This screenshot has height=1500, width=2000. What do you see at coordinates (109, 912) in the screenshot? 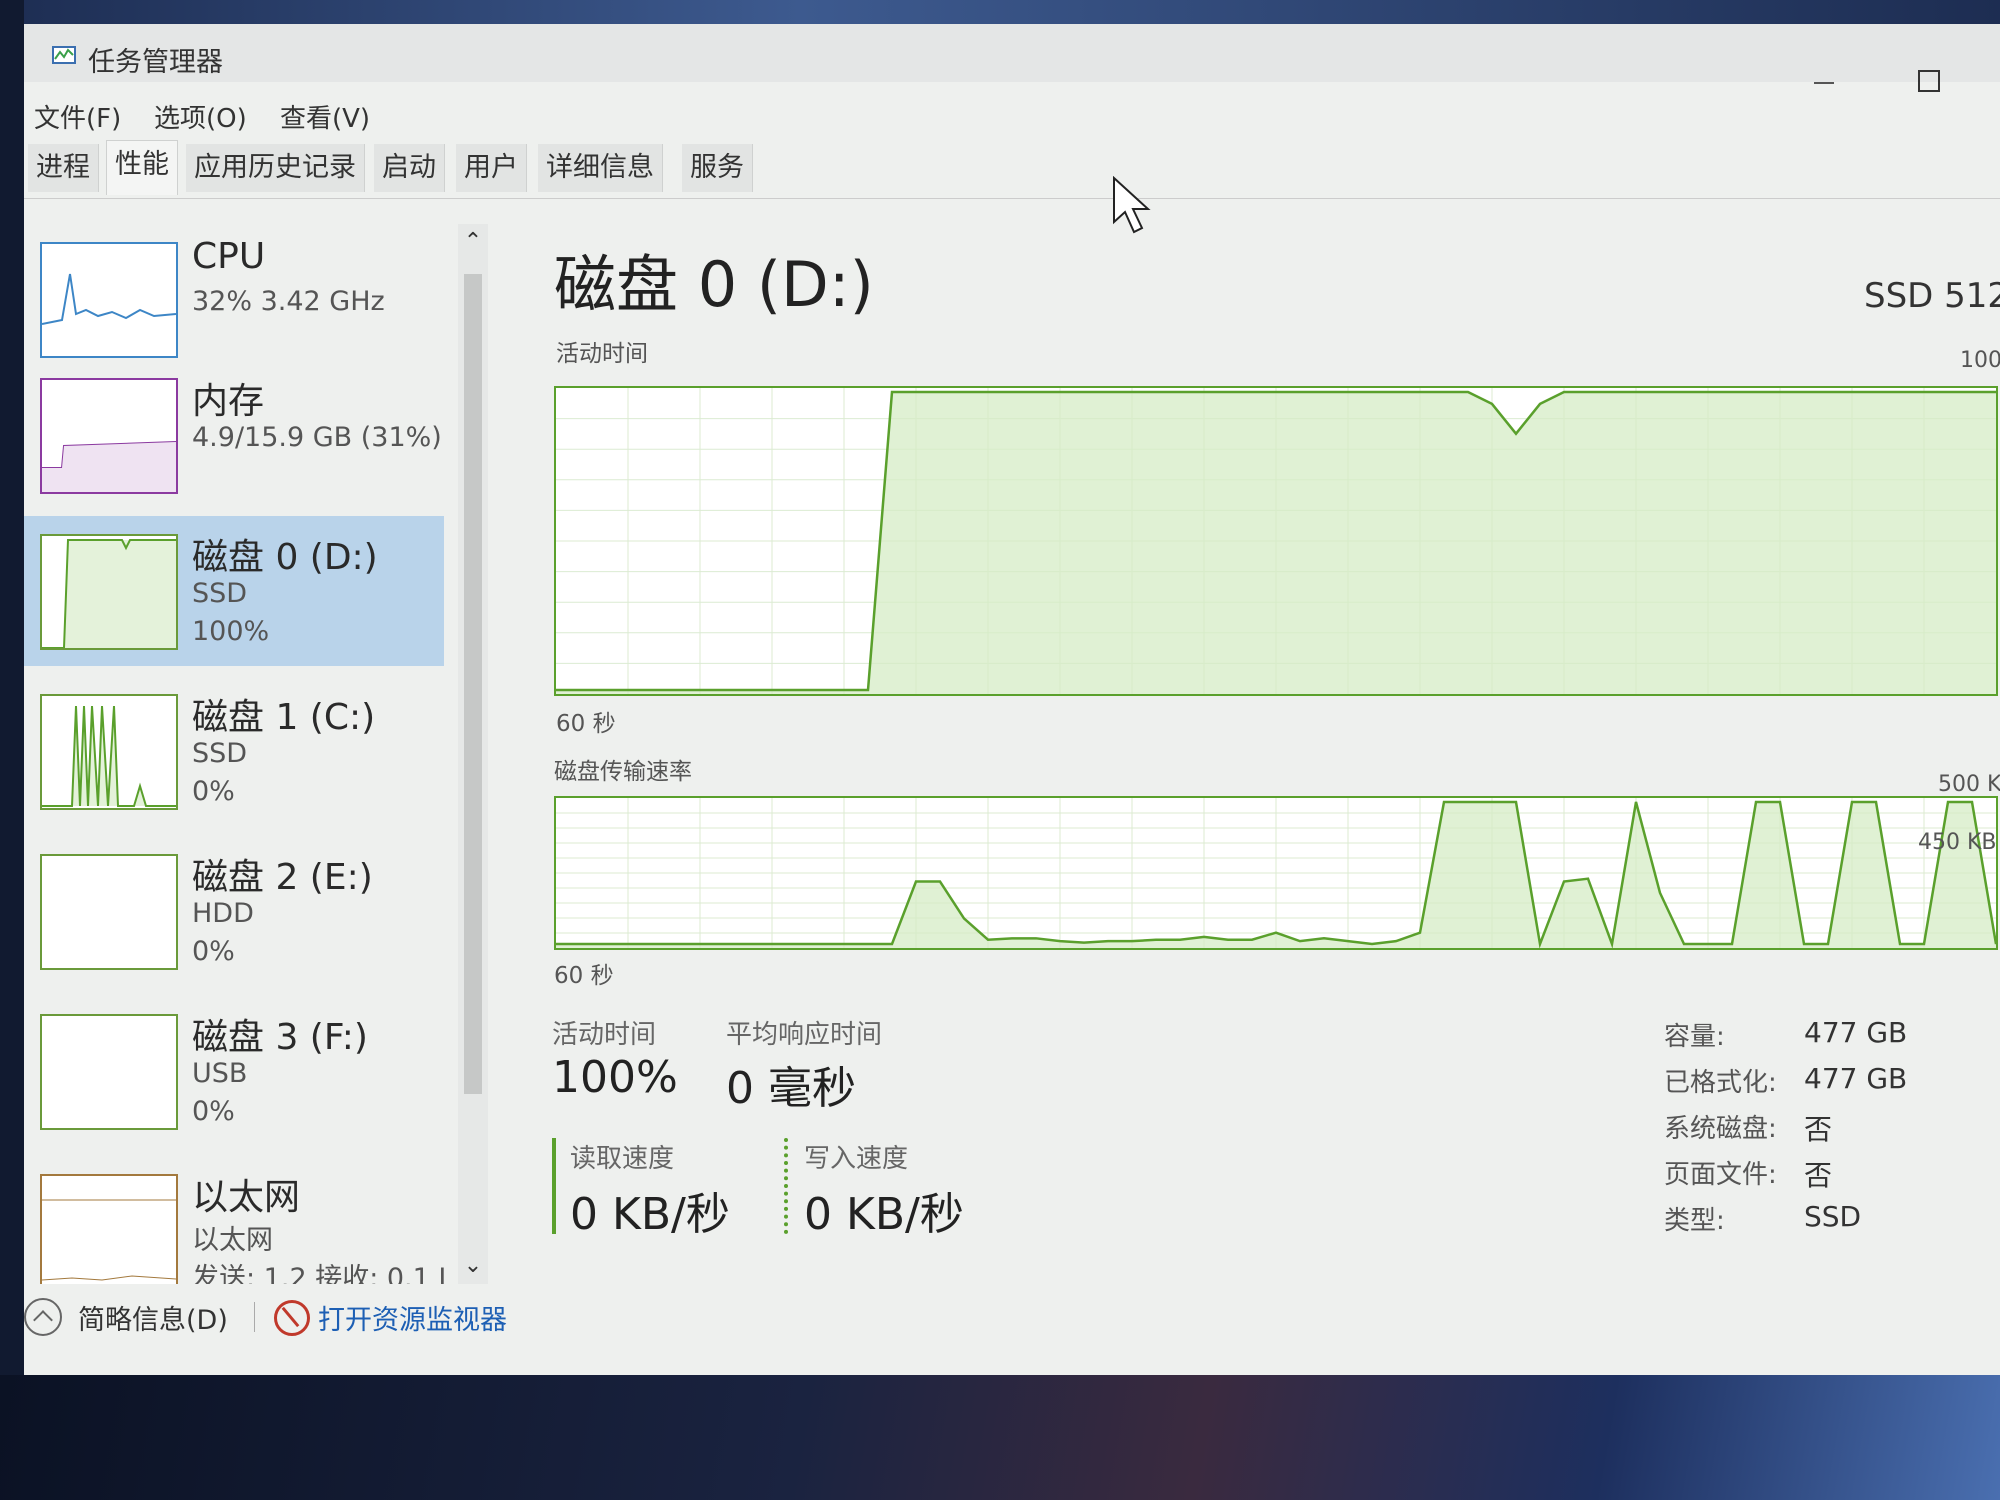
I see `disk-2-thumbnail-graph` at bounding box center [109, 912].